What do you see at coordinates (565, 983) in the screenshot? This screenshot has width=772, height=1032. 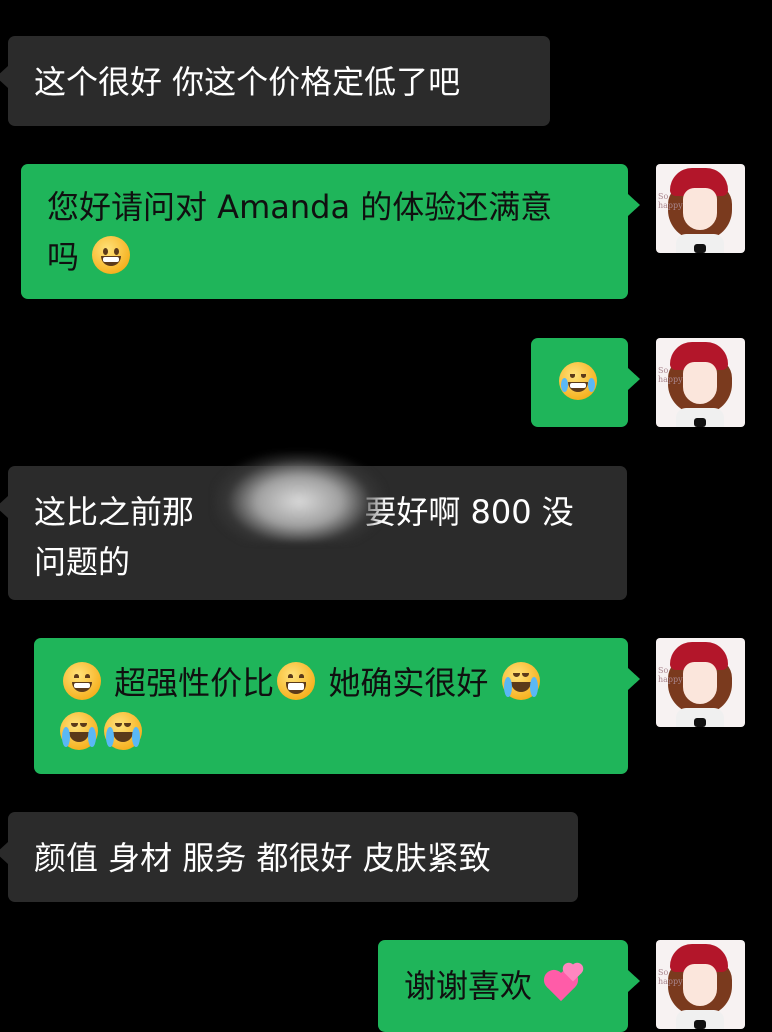 I see `revolving-hearts-icon` at bounding box center [565, 983].